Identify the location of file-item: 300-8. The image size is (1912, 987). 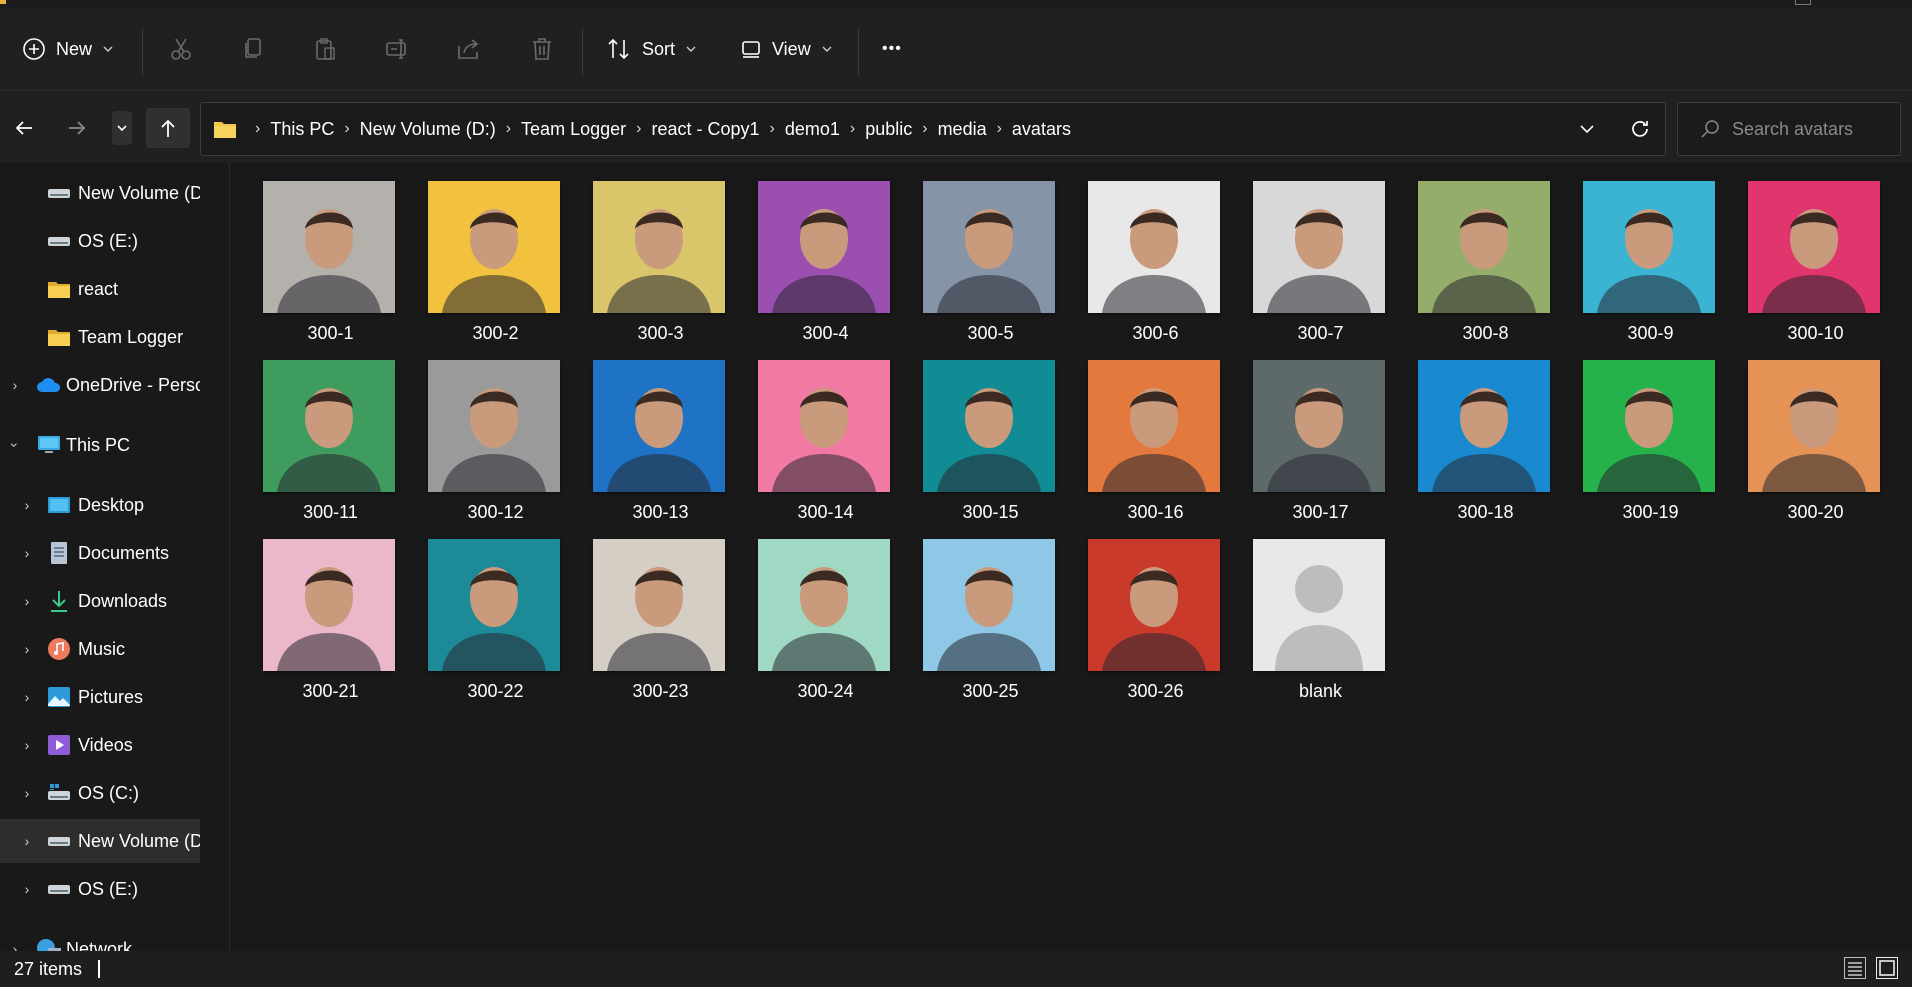
(1467, 253).